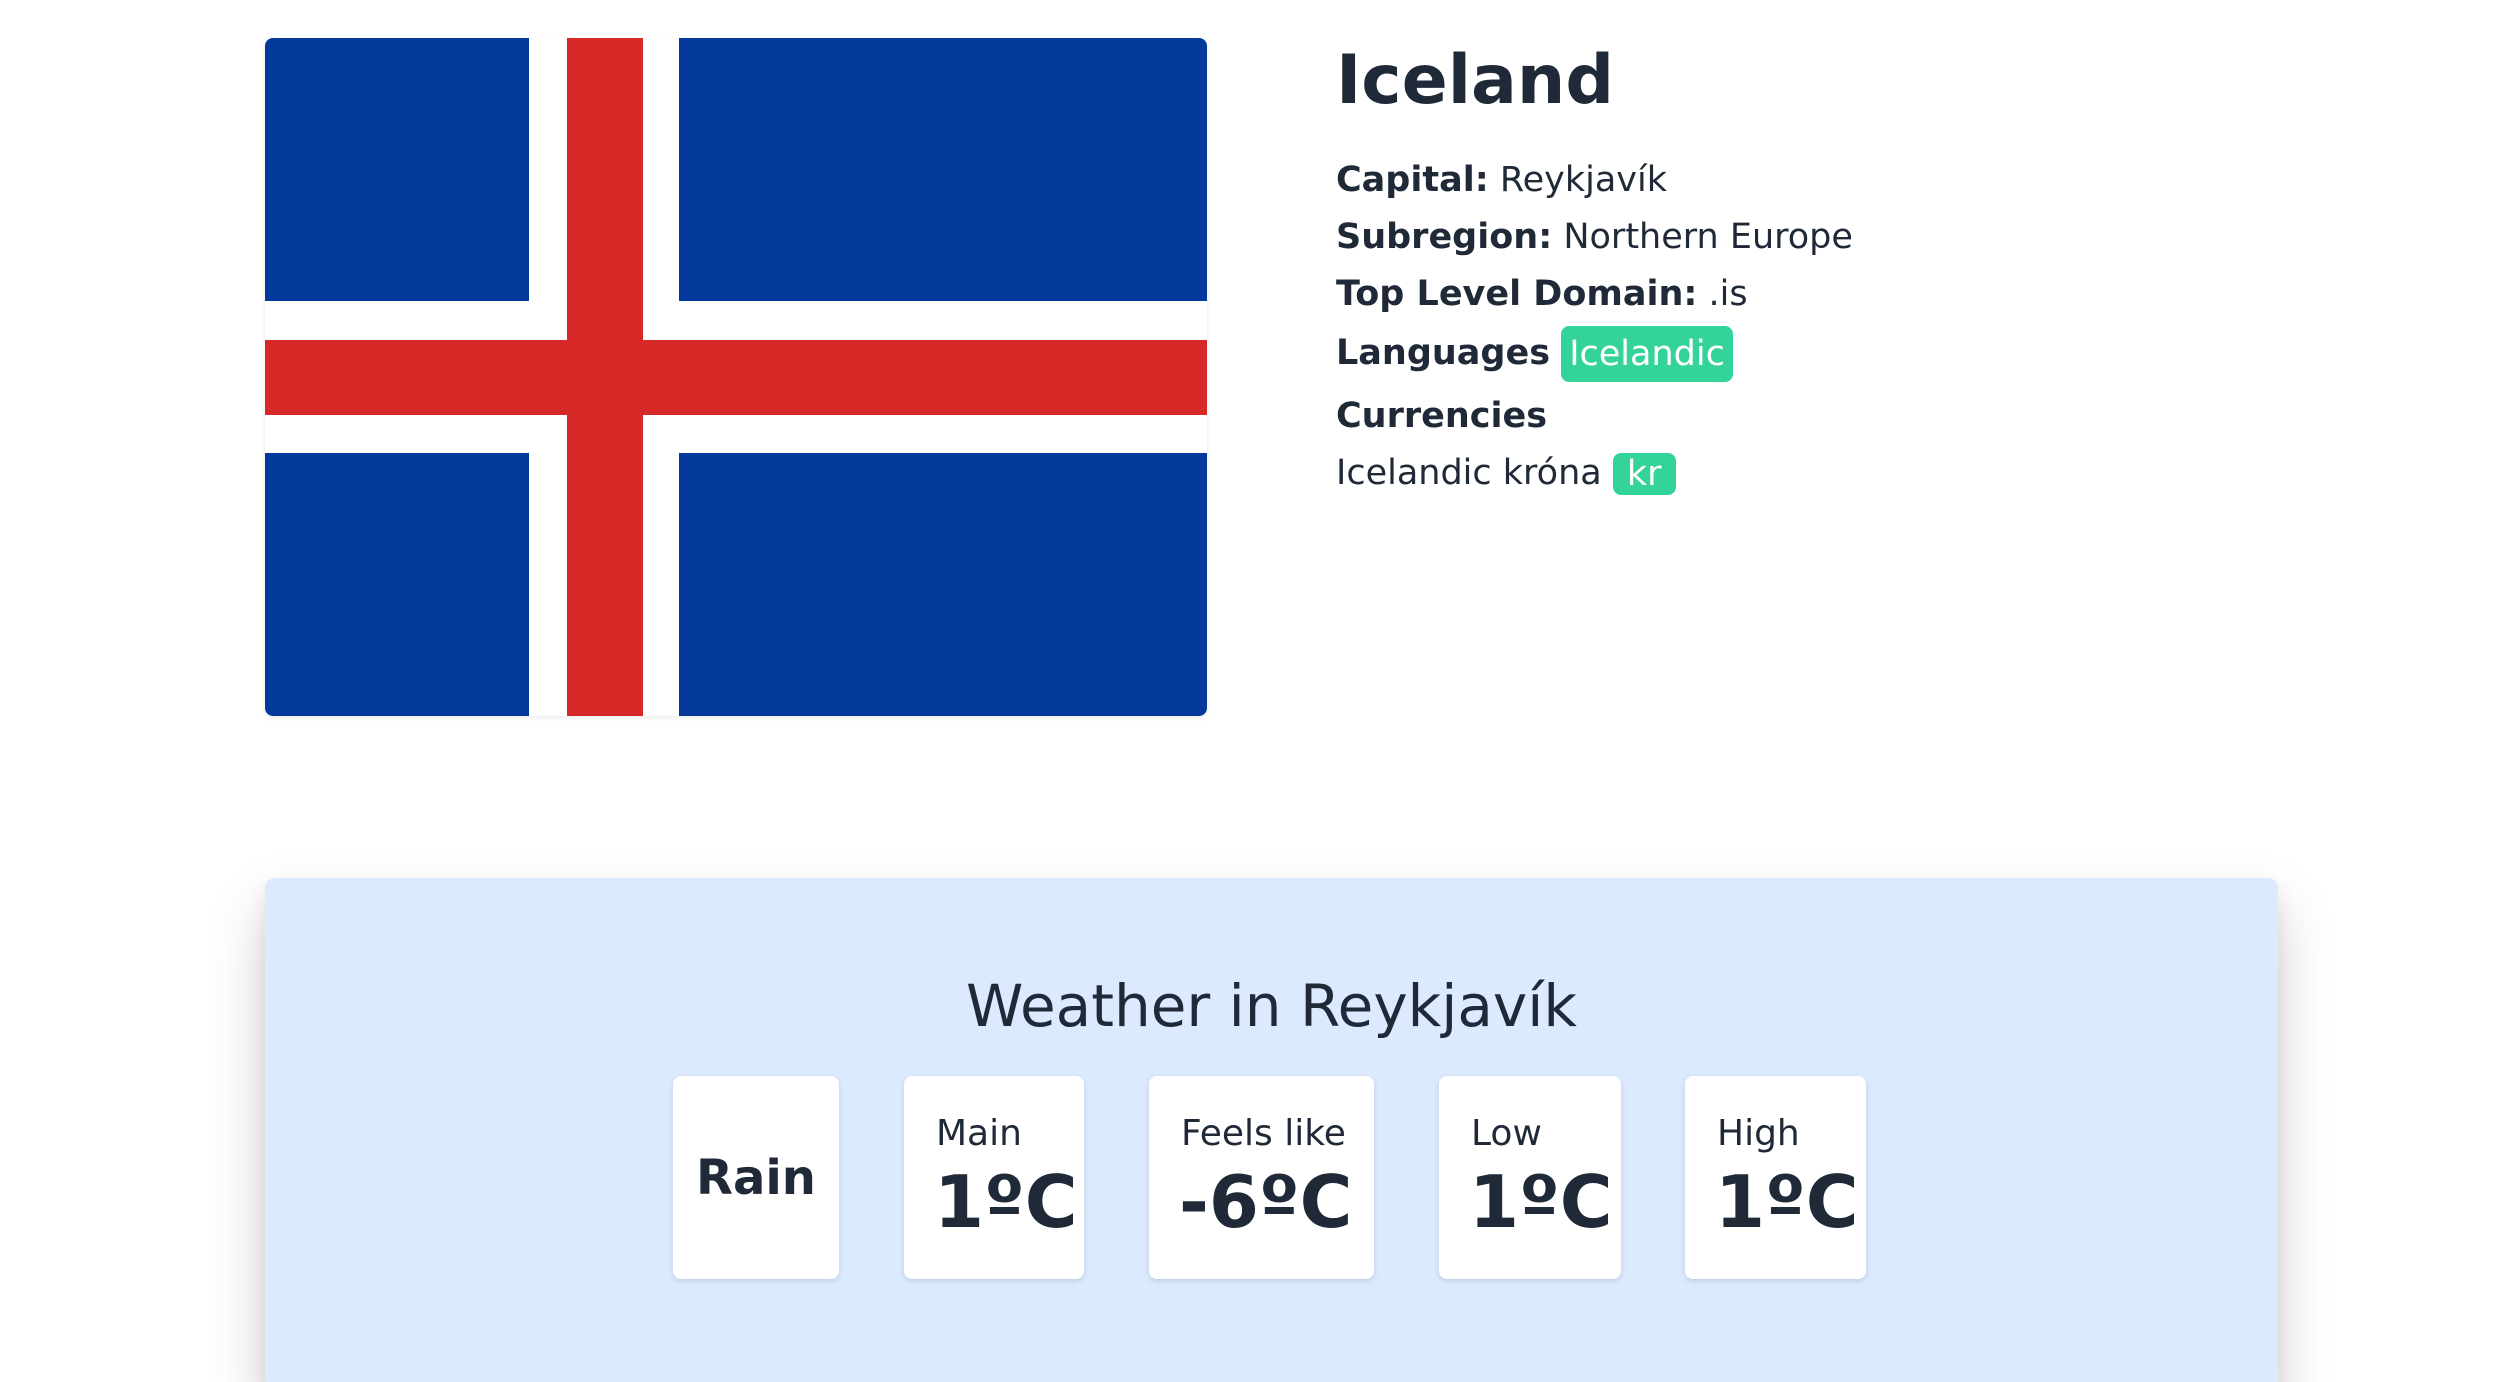 The width and height of the screenshot is (2500, 1382). Describe the element at coordinates (1647, 354) in the screenshot. I see `language-badge: Icelandic` at that location.